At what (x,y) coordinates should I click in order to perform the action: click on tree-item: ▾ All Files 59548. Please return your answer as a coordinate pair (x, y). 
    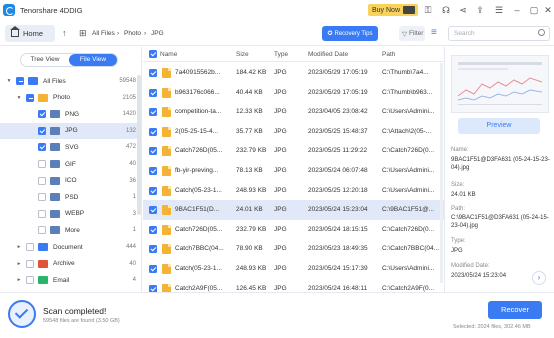
    Looking at the image, I should click on (71, 81).